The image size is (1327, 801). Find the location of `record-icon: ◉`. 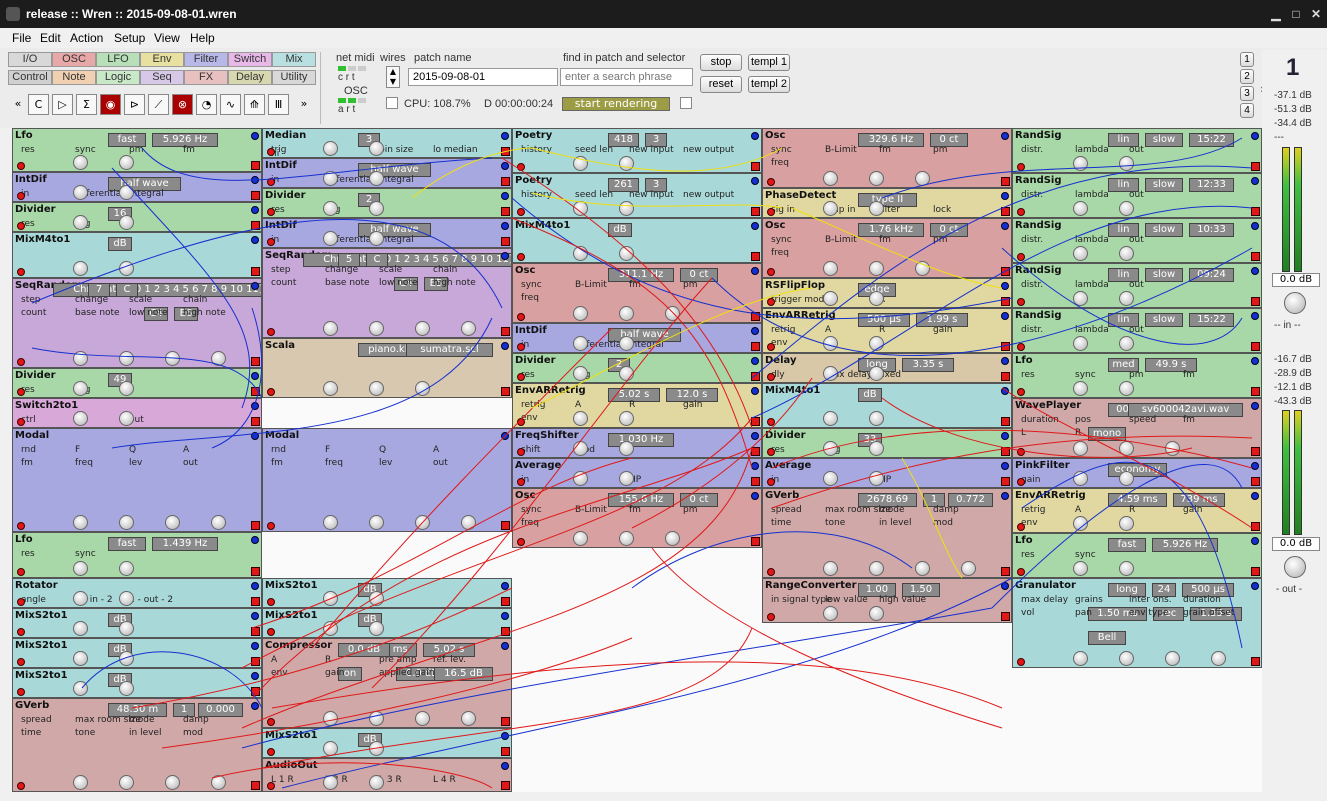

record-icon: ◉ is located at coordinates (110, 104).